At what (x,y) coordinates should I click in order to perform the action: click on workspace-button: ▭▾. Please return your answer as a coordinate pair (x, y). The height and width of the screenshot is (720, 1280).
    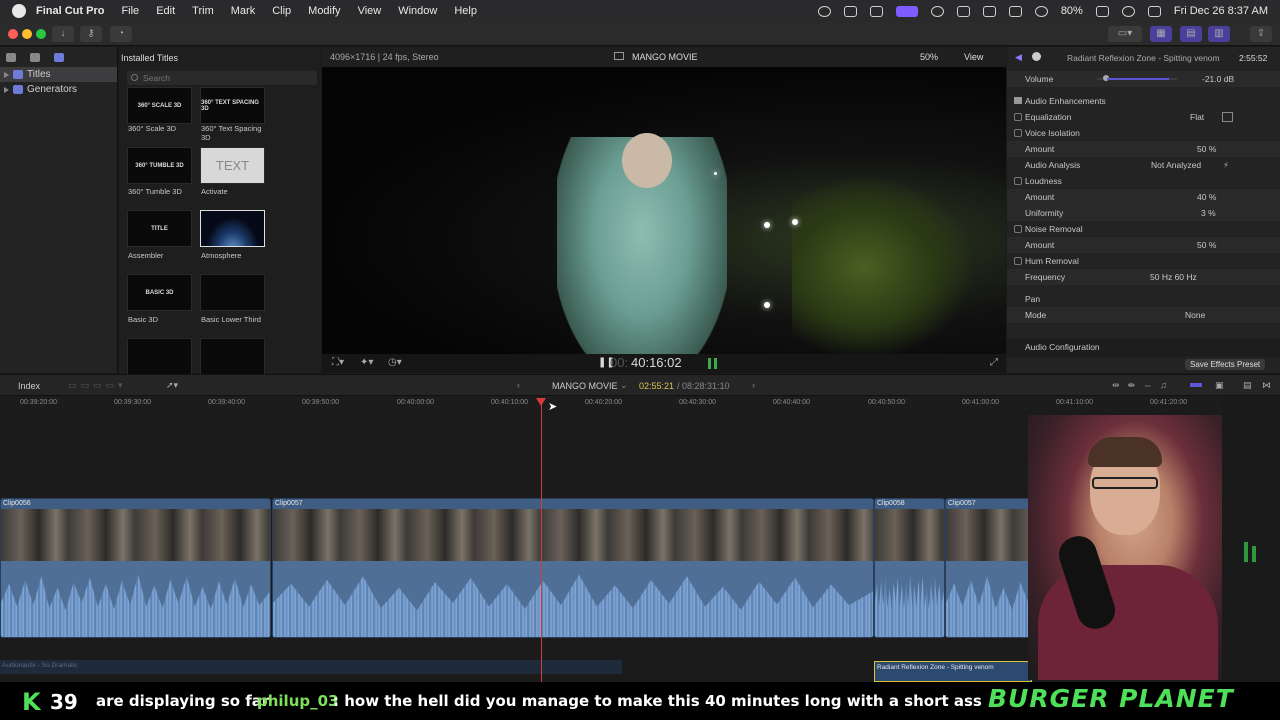
    Looking at the image, I should click on (1125, 34).